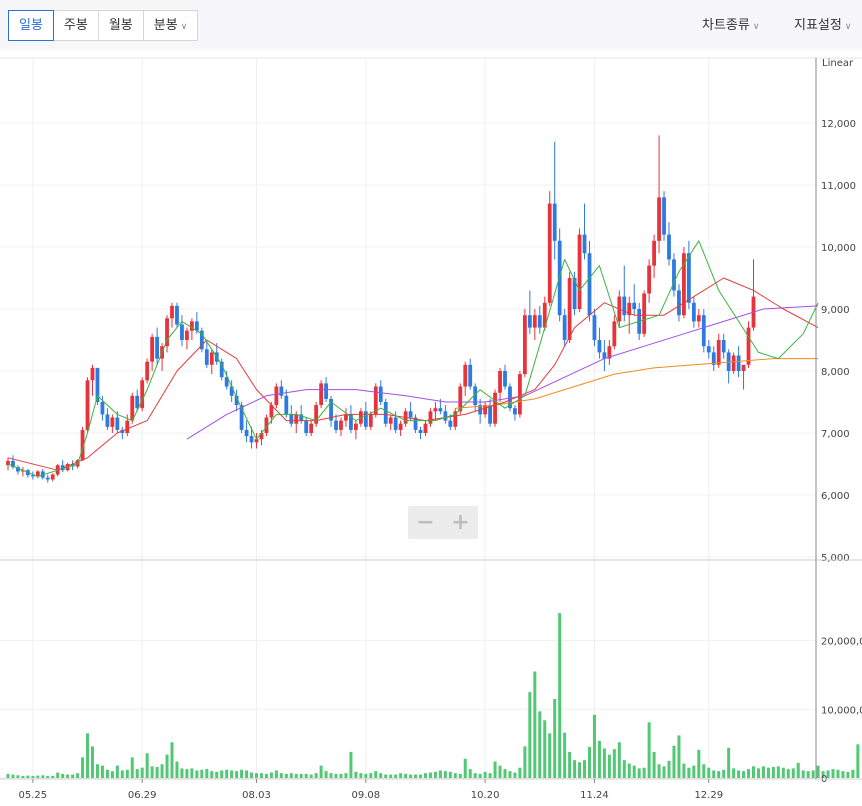  I want to click on price-tick-label: 5,000, so click(835, 558).